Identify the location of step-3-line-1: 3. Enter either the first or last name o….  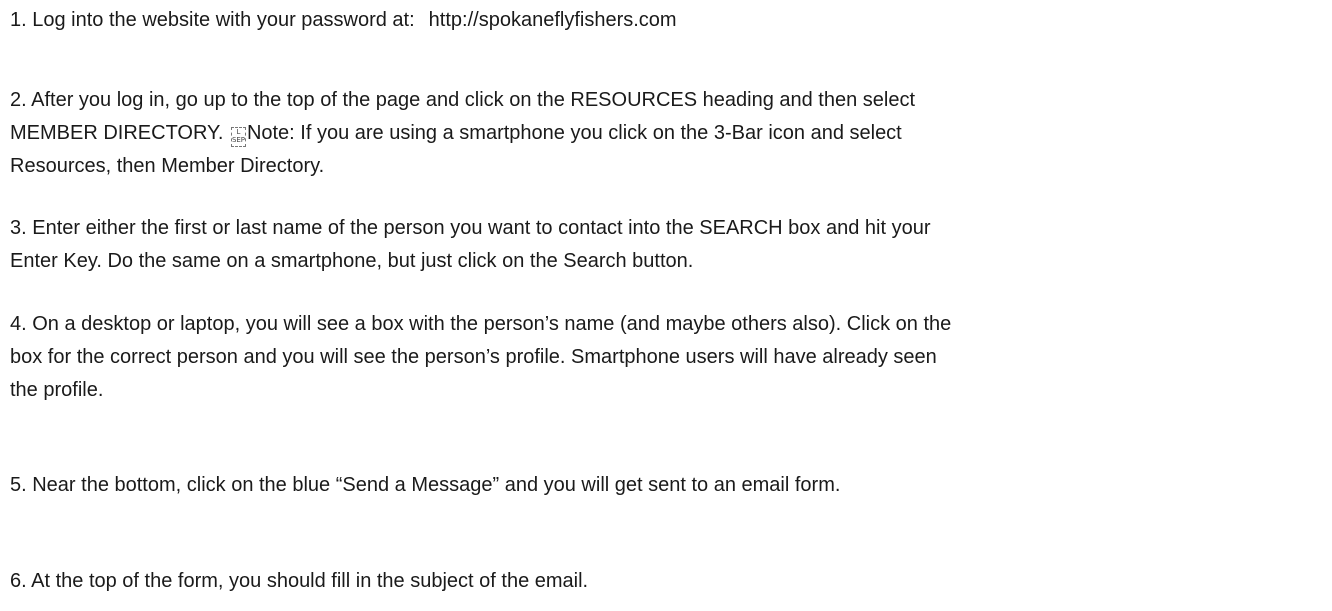
(470, 228).